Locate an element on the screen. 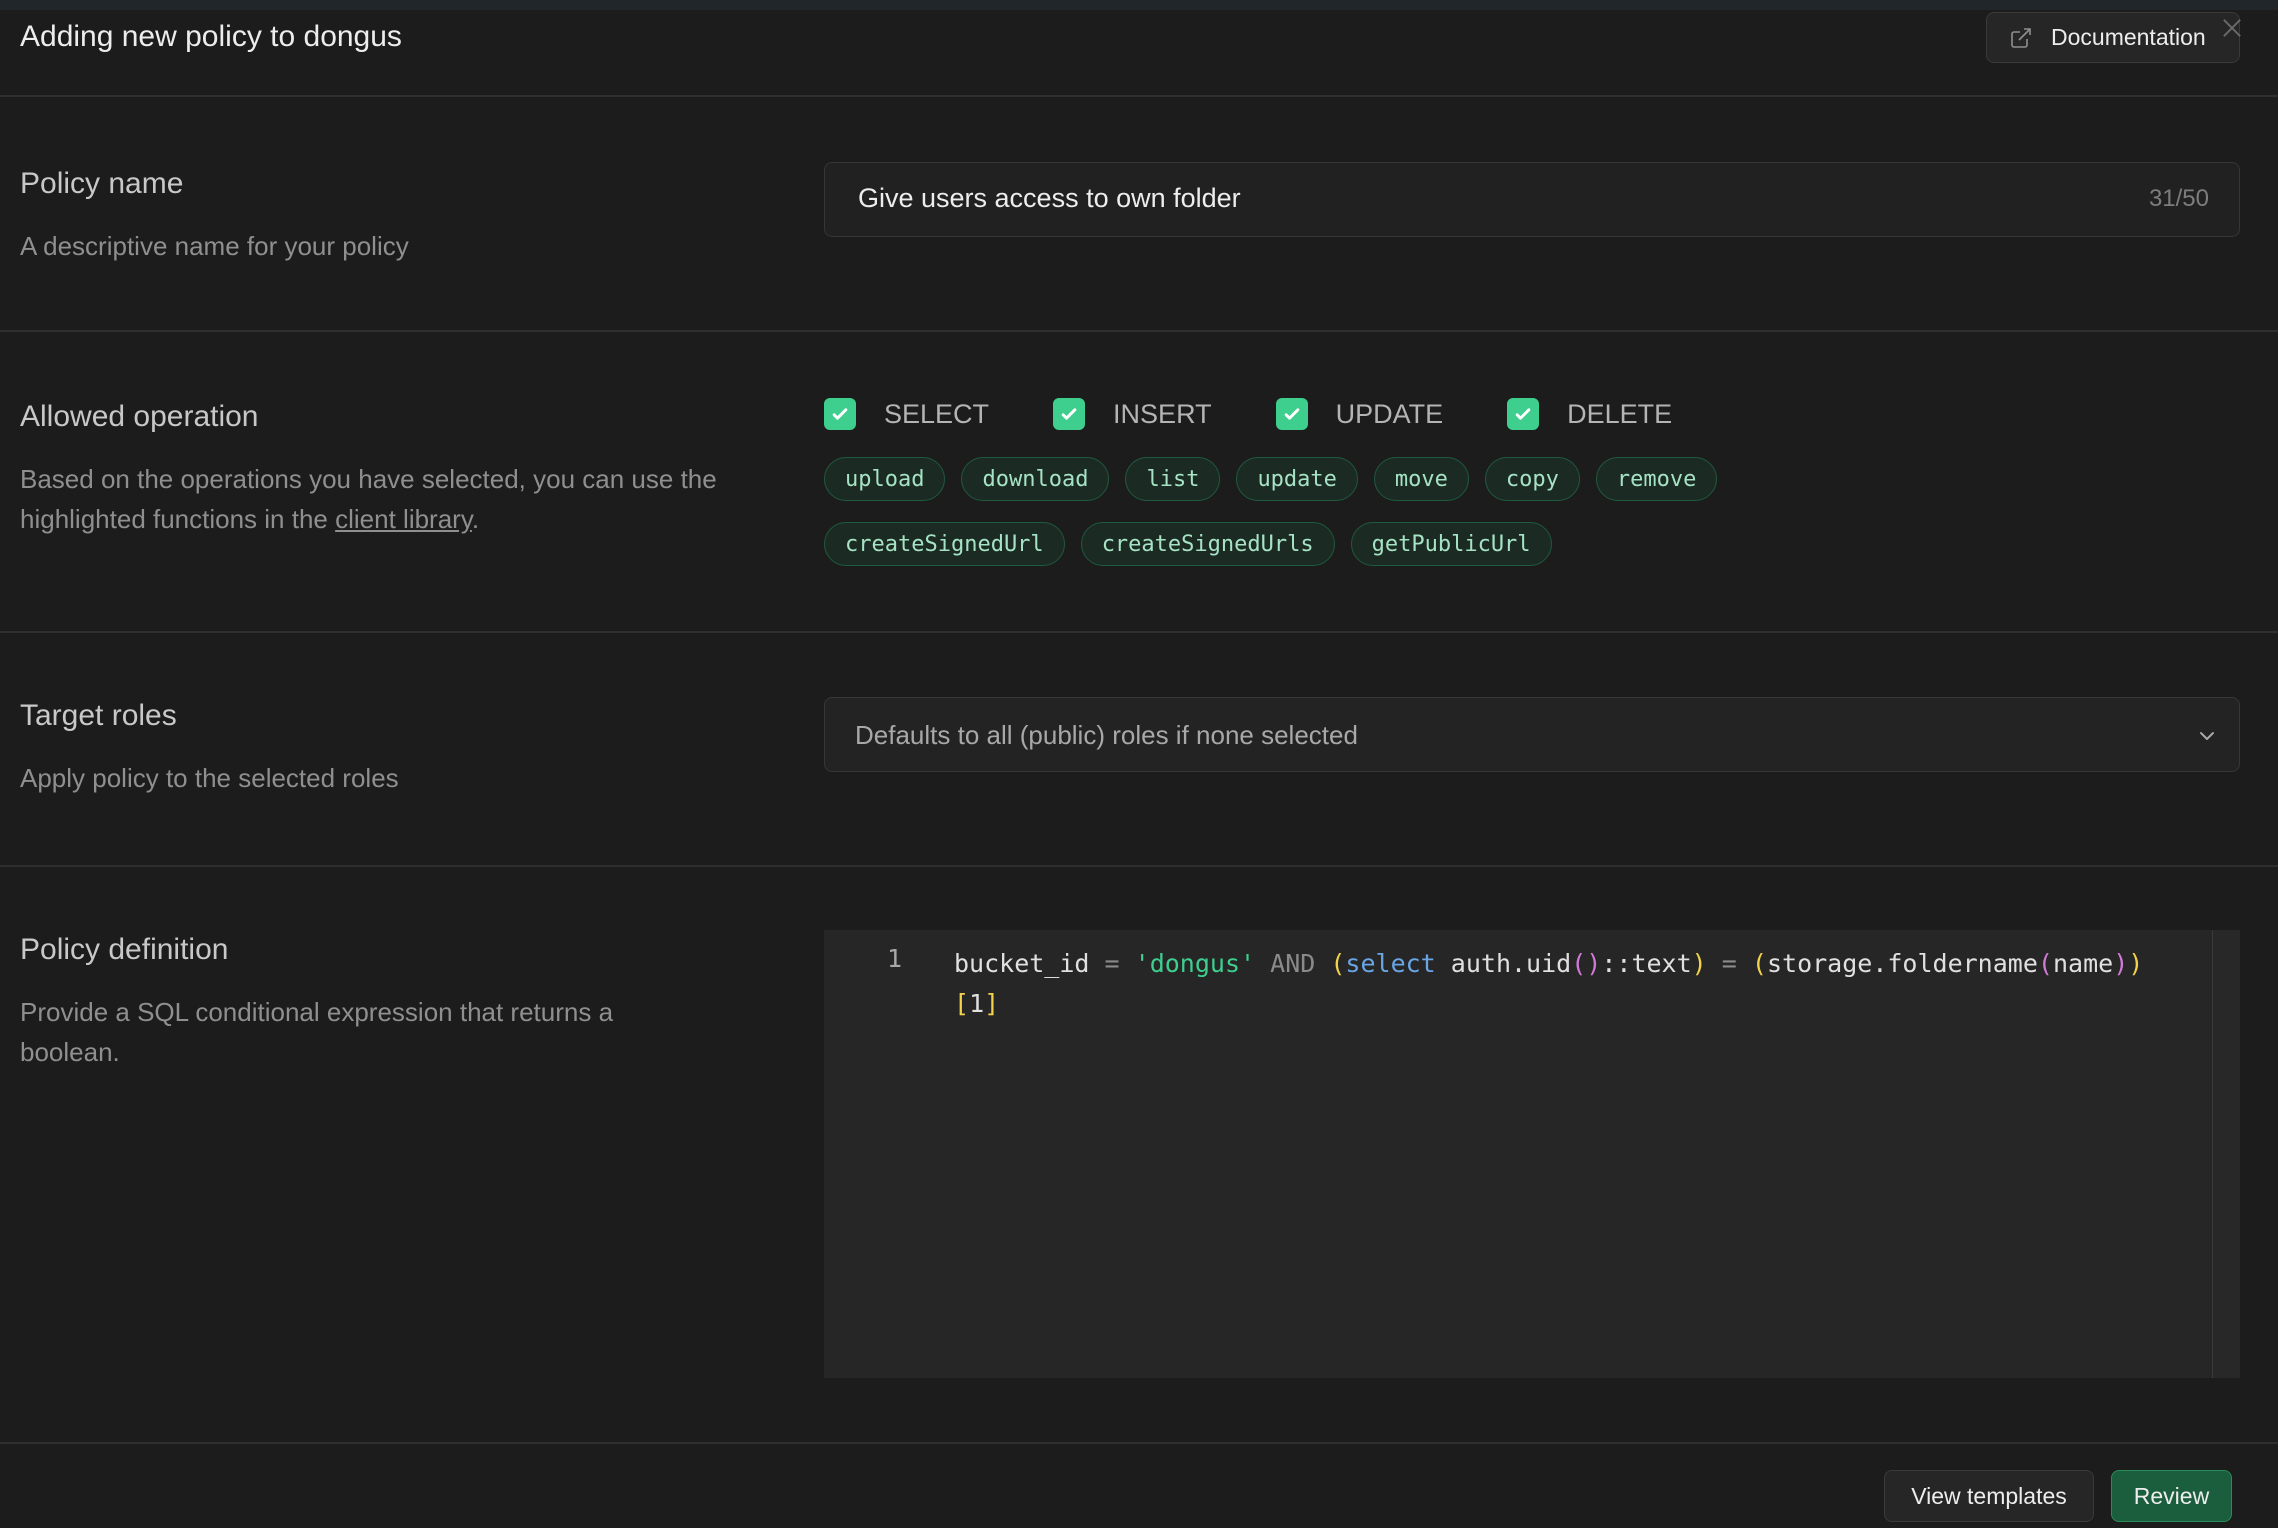  function-chip: copy is located at coordinates (1532, 479).